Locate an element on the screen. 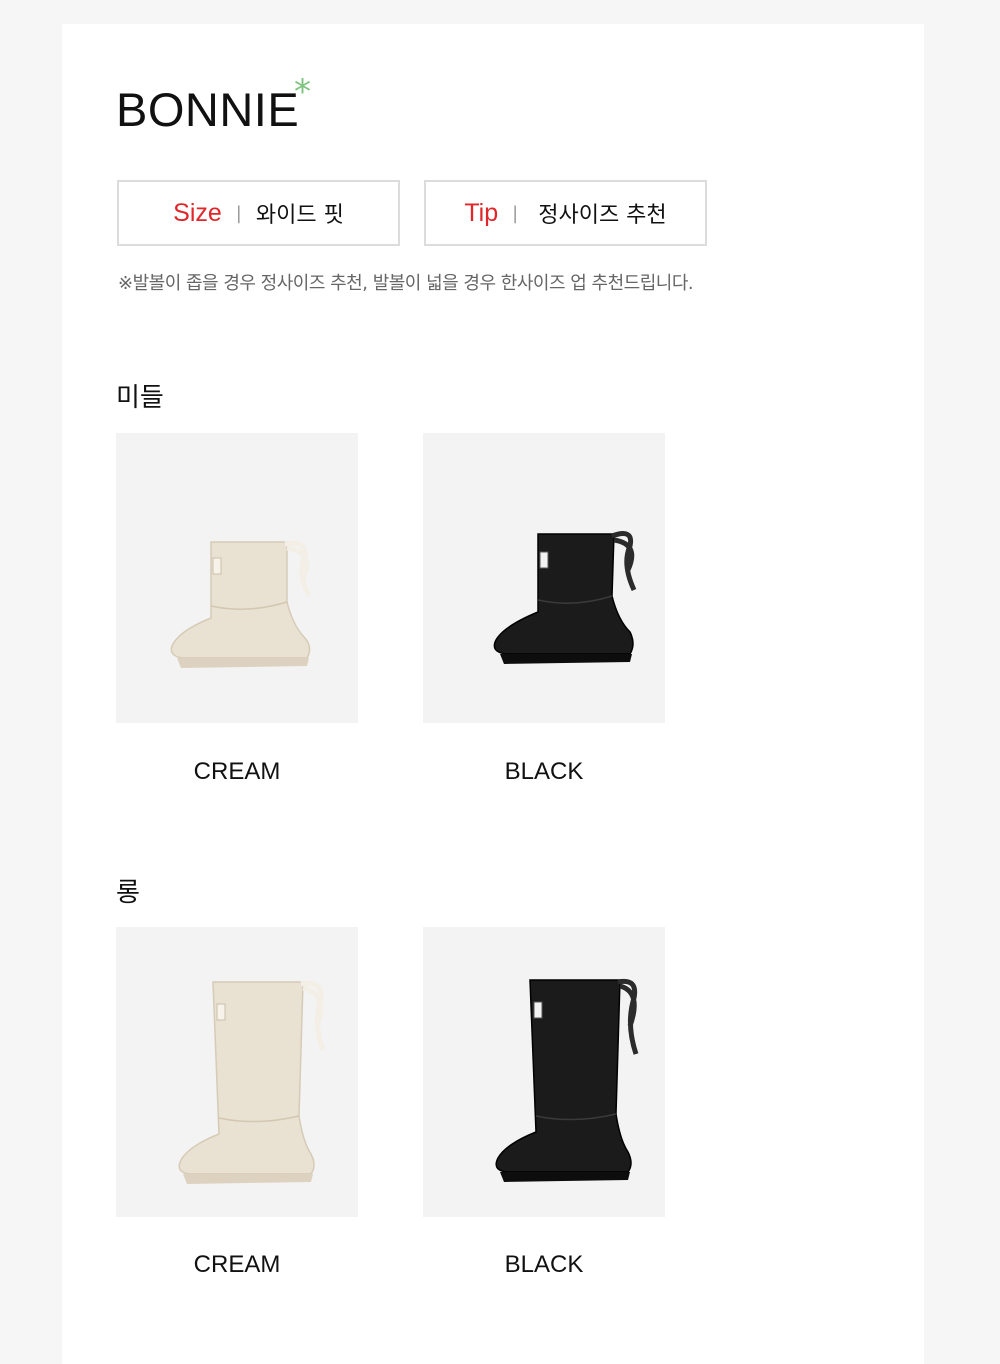  cream-mid-boot-icon is located at coordinates (241, 604).